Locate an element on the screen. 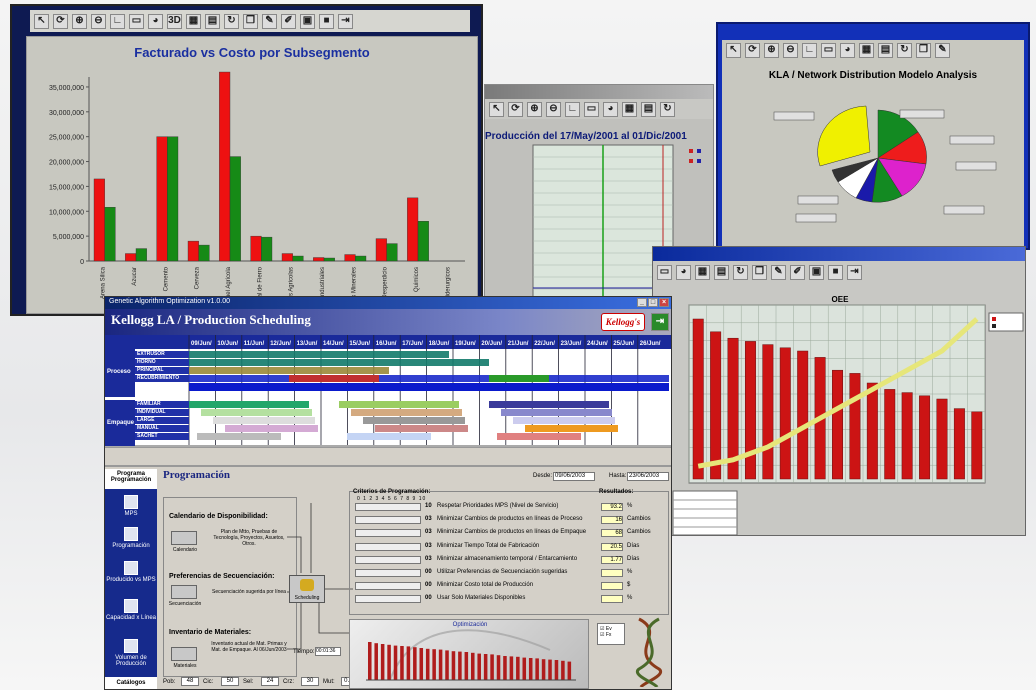 The height and width of the screenshot is (690, 1036). result-unit: % is located at coordinates (630, 598).